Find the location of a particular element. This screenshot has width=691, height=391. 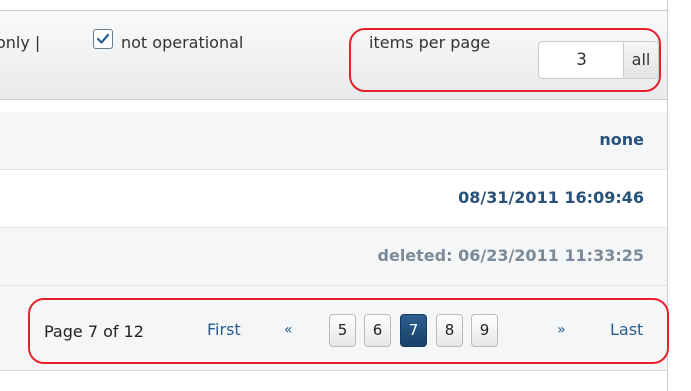

not-operational-checkbox is located at coordinates (103, 39).